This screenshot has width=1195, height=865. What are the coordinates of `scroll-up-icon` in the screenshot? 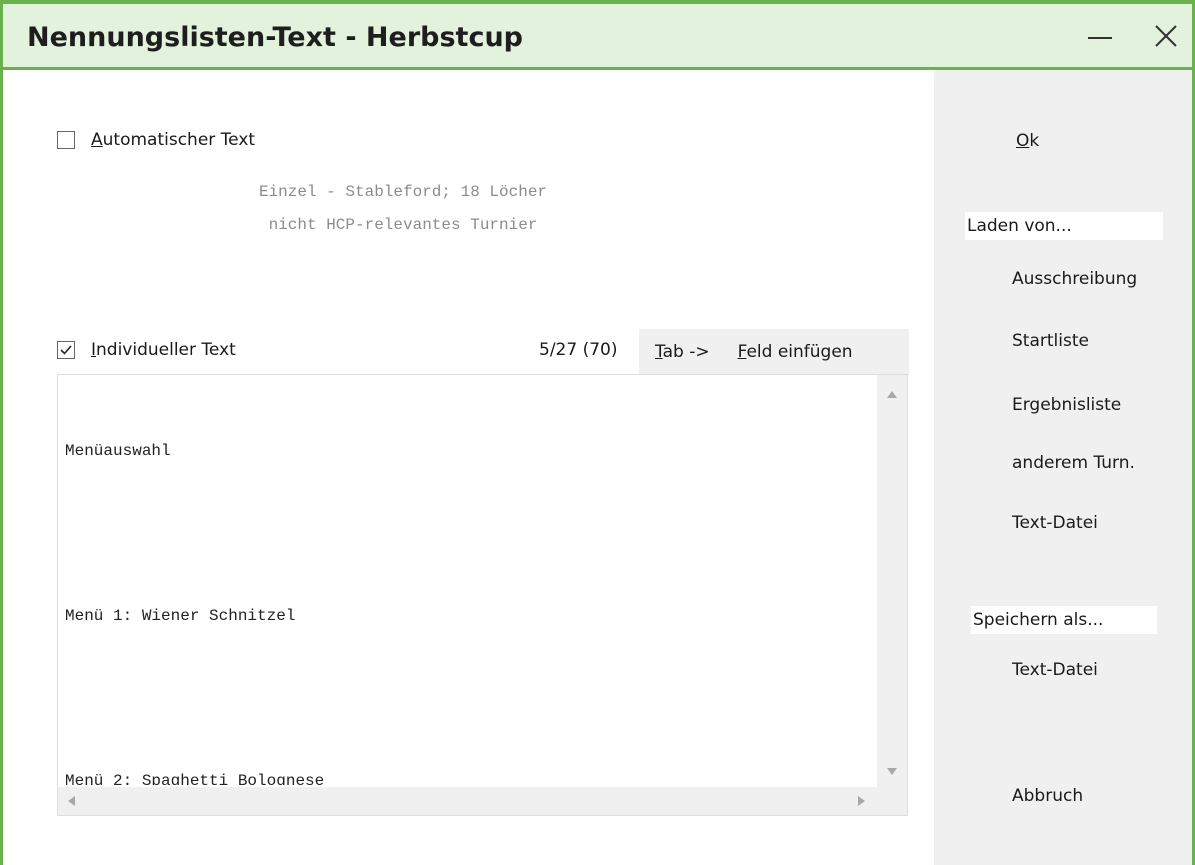 It's located at (892, 394).